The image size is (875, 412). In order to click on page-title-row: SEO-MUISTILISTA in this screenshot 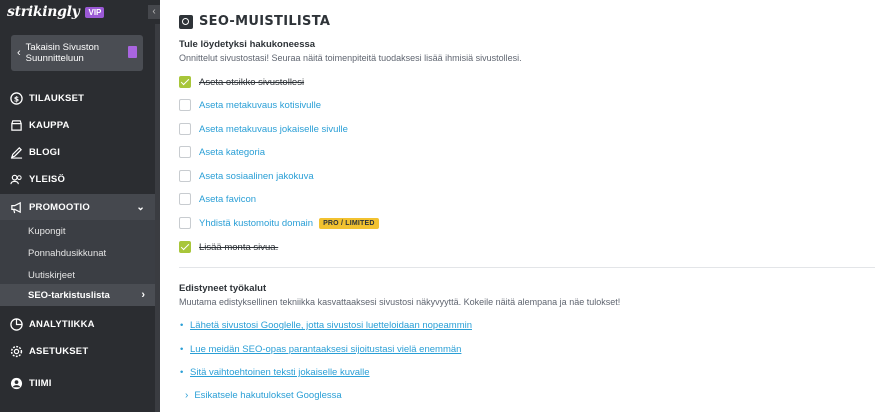, I will do `click(254, 21)`.